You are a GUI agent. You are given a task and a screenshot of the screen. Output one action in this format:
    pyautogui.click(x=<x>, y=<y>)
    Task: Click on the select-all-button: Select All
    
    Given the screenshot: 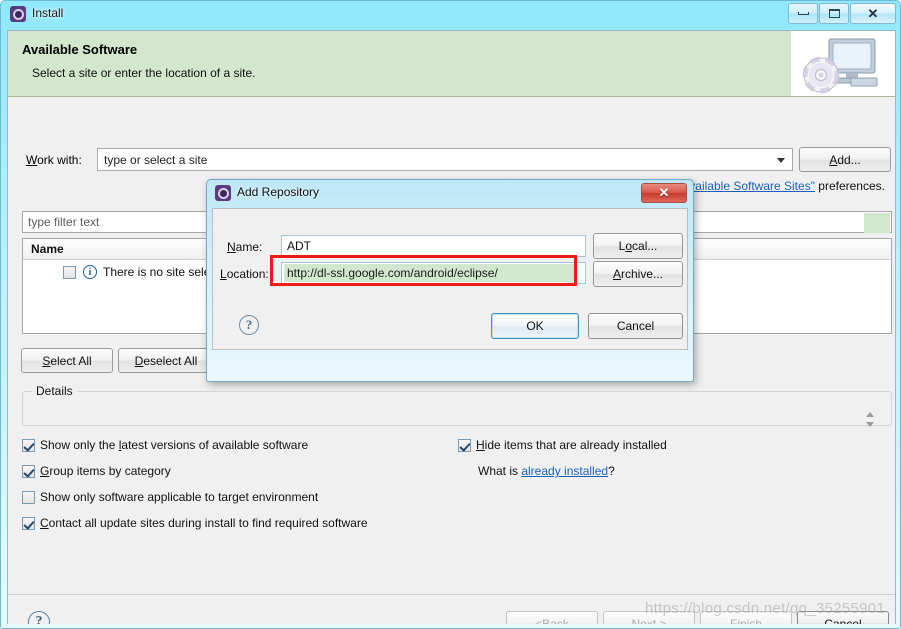 What is the action you would take?
    pyautogui.click(x=67, y=360)
    